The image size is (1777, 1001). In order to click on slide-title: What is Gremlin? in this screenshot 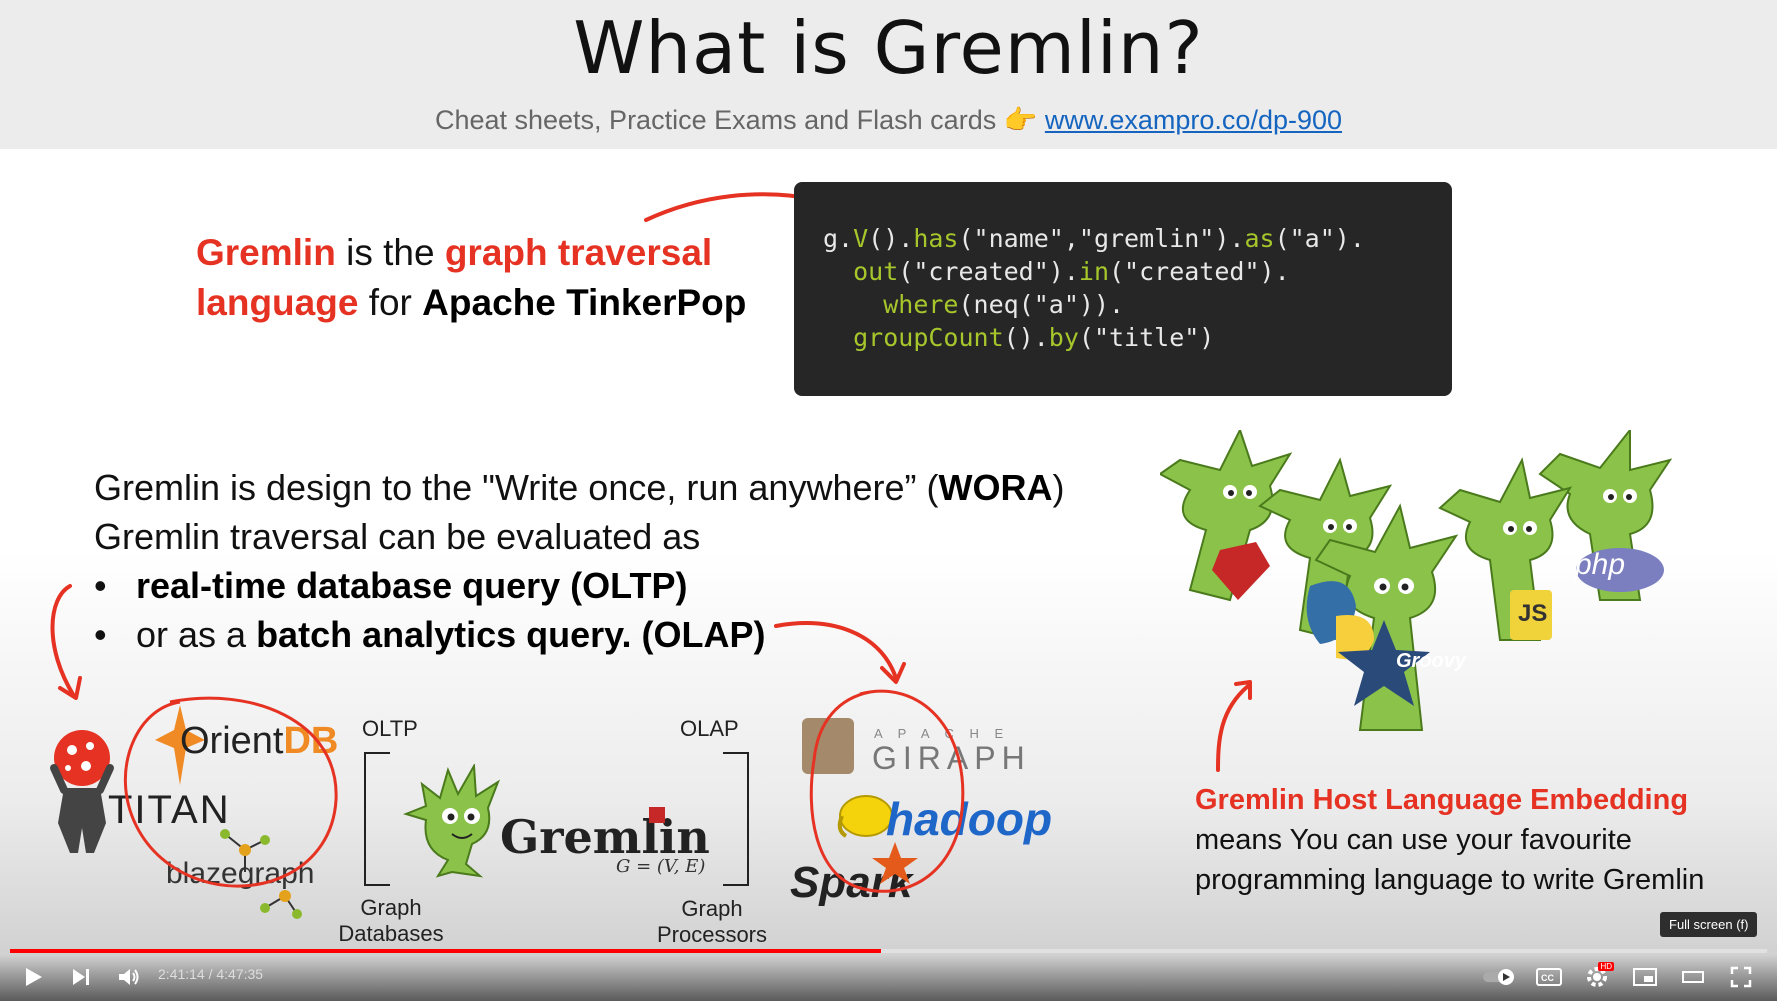, I will do `click(888, 48)`.